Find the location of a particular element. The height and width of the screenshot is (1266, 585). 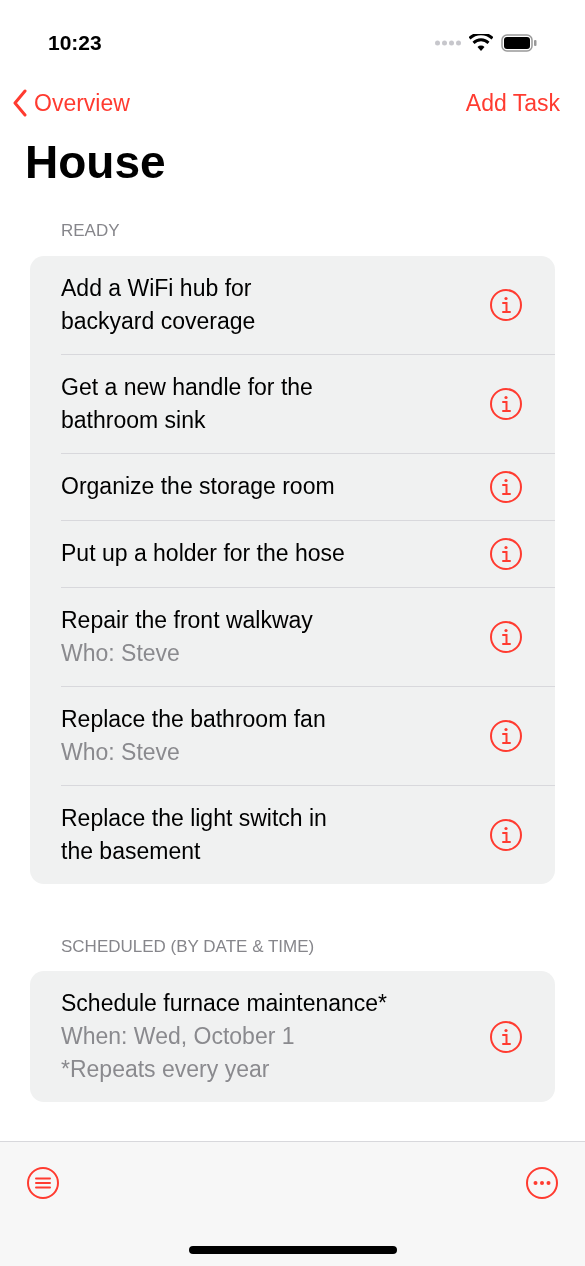

section-header: READY is located at coordinates (90, 231).